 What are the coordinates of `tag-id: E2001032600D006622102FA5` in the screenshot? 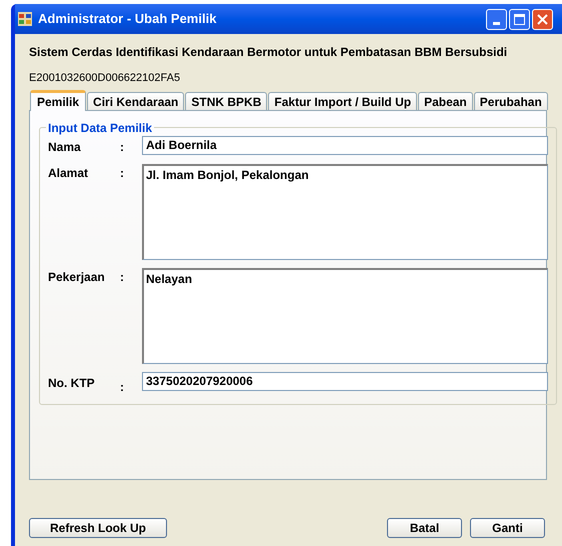 It's located at (105, 78).